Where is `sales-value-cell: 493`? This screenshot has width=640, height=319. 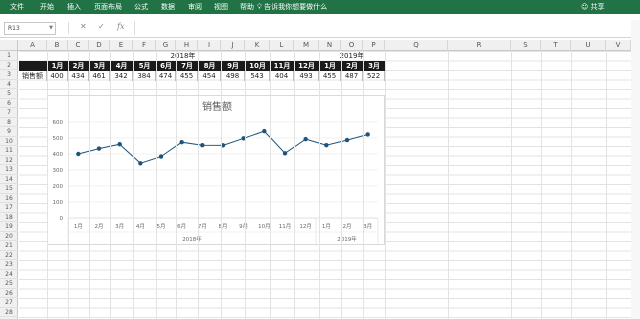
sales-value-cell: 493 is located at coordinates (306, 76).